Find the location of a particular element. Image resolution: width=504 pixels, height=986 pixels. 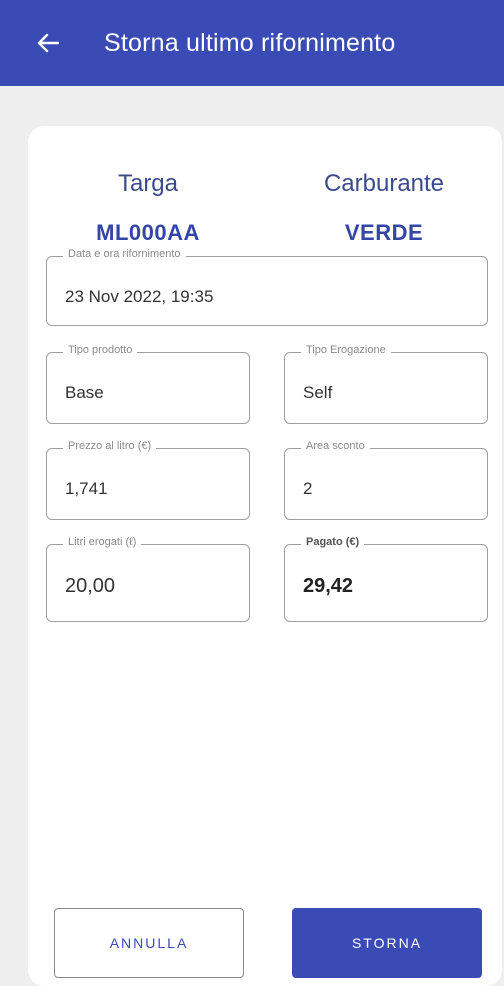

liters-label: Litri erogati (ℓ) is located at coordinates (102, 542).